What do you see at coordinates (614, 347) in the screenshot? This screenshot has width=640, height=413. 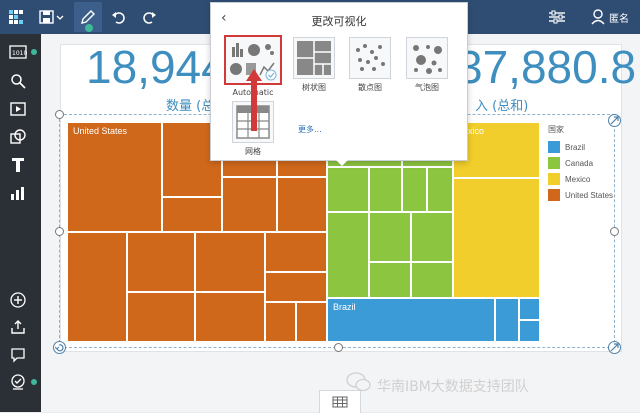 I see `expand-handle-icon` at bounding box center [614, 347].